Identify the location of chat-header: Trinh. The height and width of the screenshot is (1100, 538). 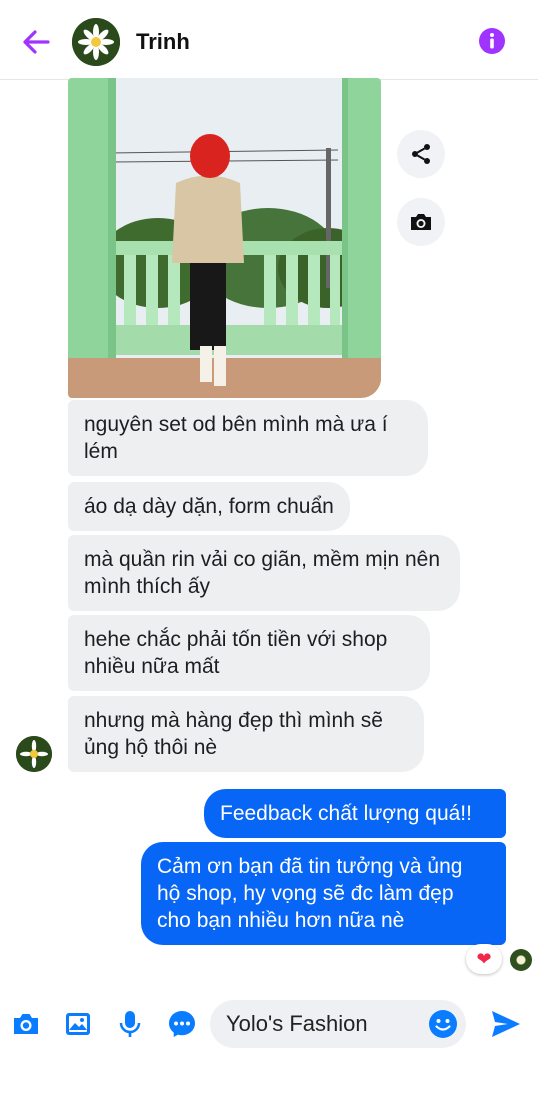
(269, 40).